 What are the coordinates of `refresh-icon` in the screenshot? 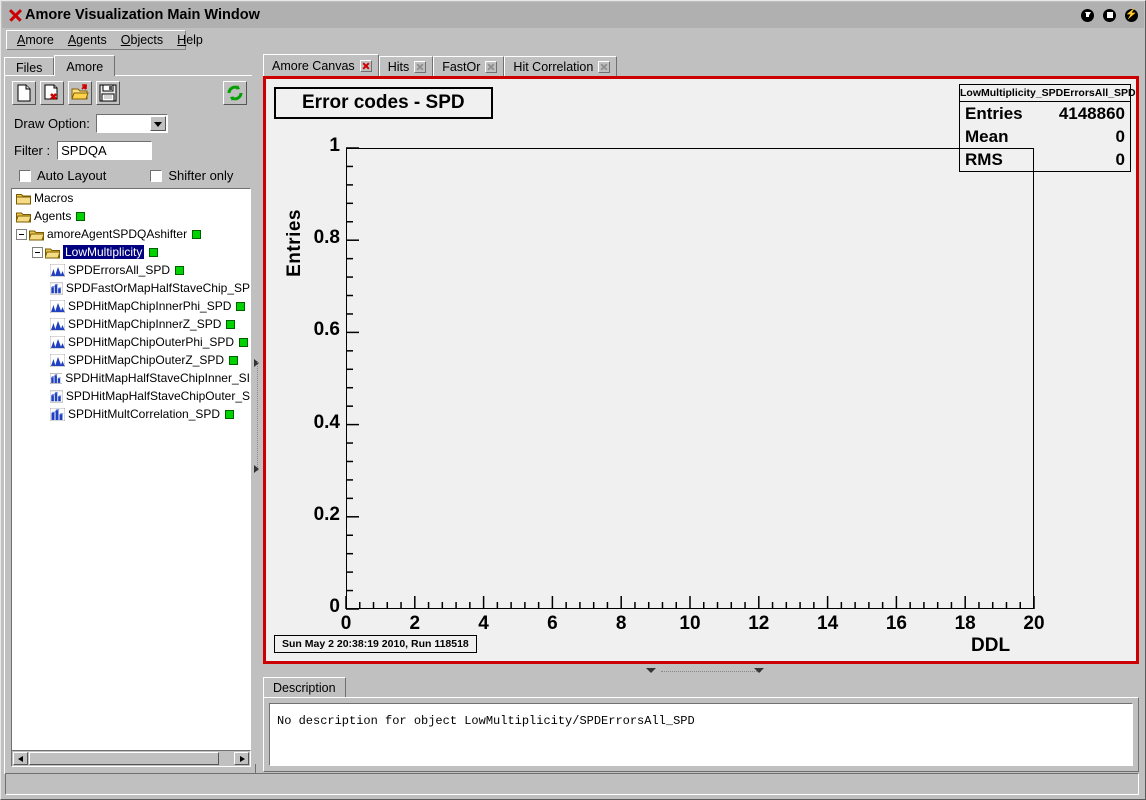 It's located at (235, 93).